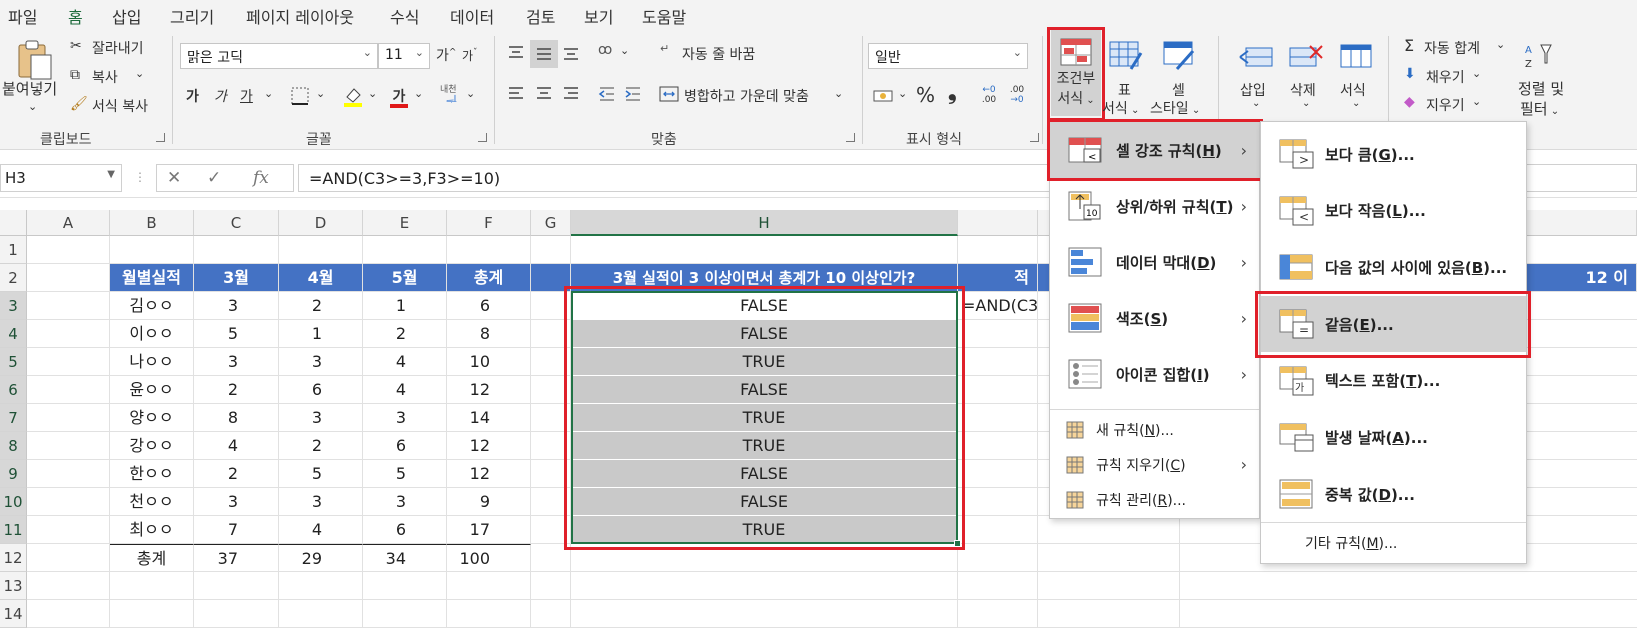 The image size is (1637, 638). What do you see at coordinates (120, 106) in the screenshot?
I see `format-painter-button: 서식 복사` at bounding box center [120, 106].